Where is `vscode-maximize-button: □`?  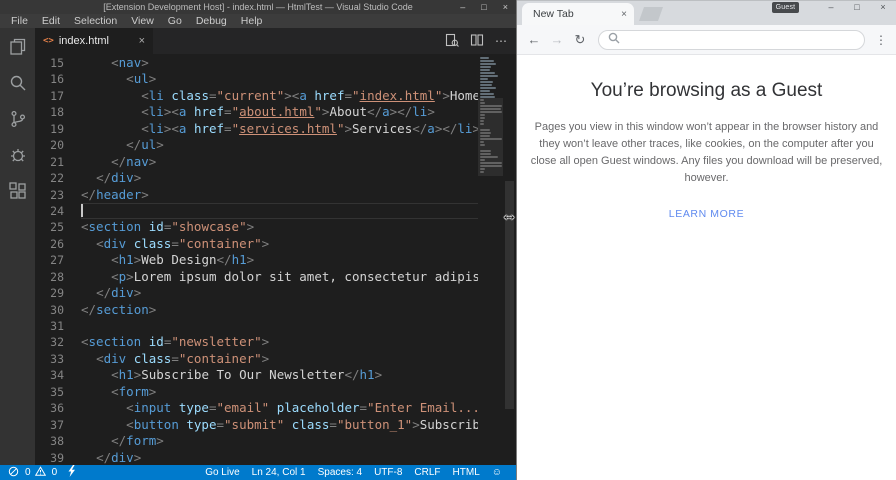
vscode-maximize-button: □ is located at coordinates (483, 7).